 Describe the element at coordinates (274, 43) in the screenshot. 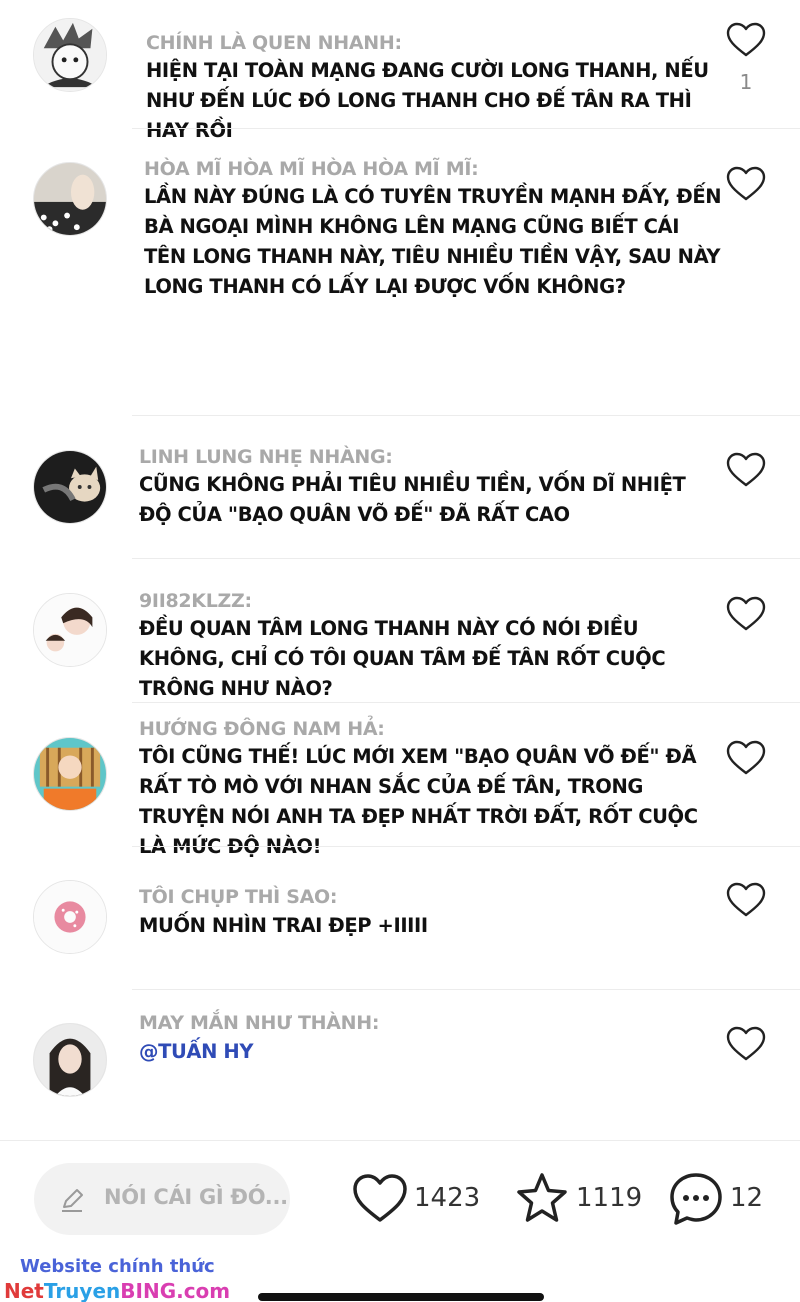

I see `commenter-name: CHÍNH LÀ QUEN NHANH:` at that location.